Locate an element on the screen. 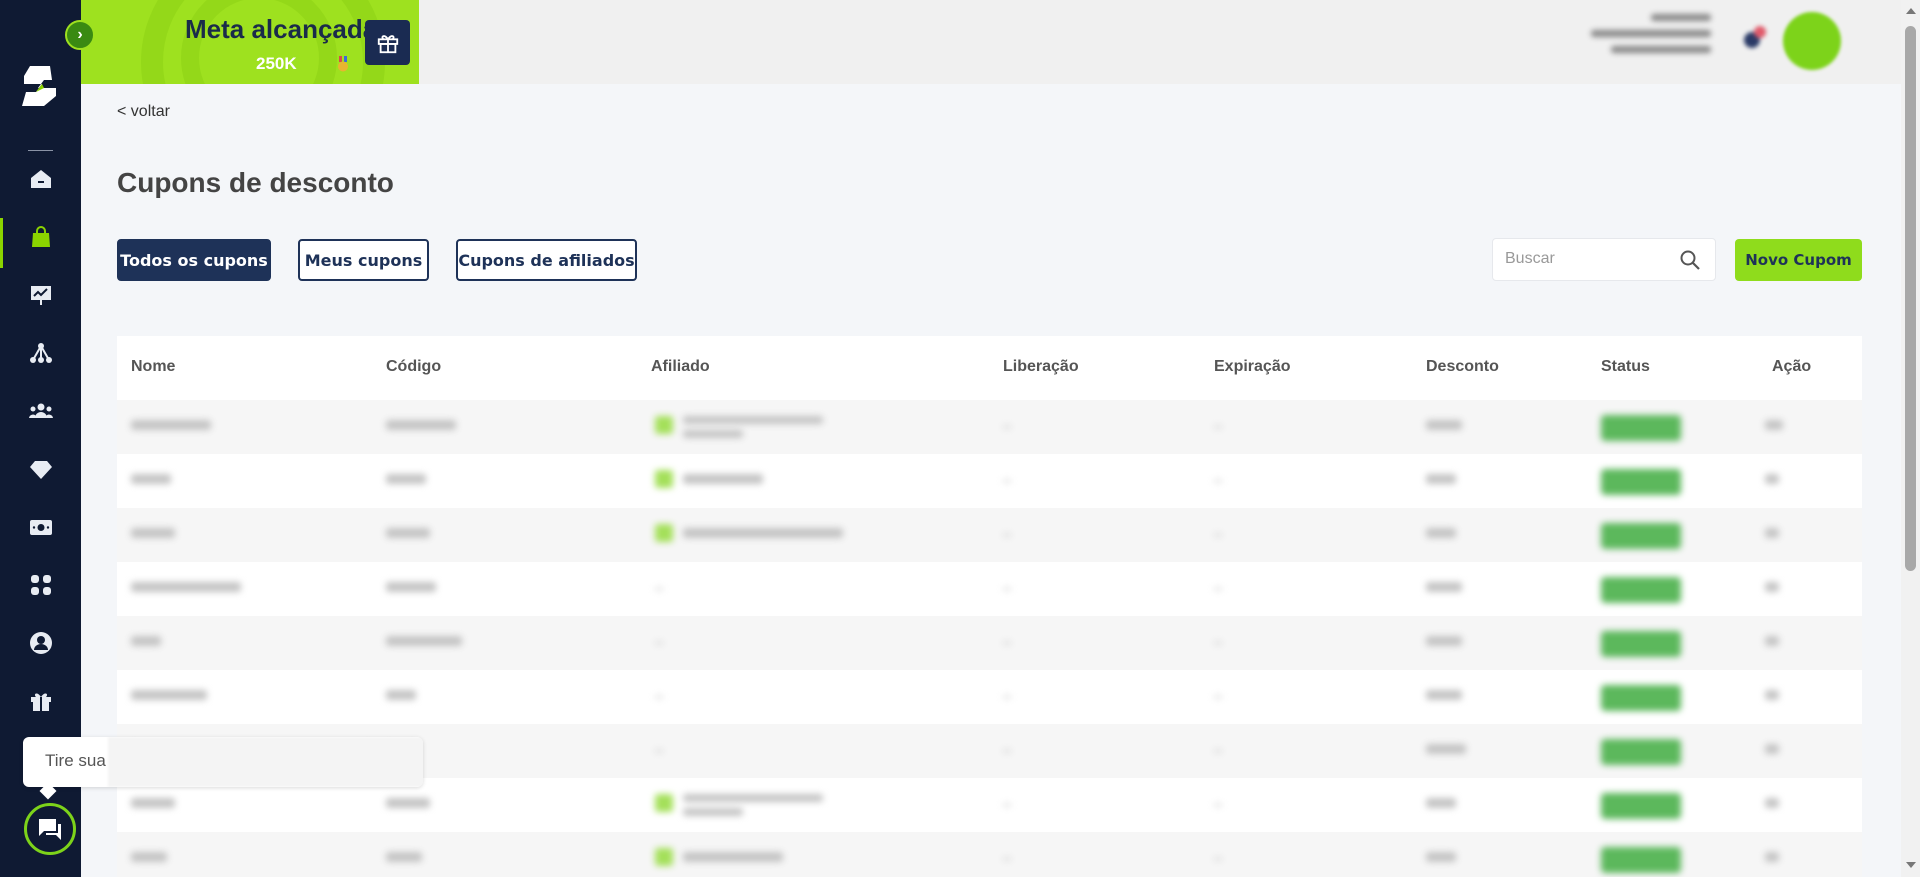 The image size is (1920, 877). sidebar-item-rewards is located at coordinates (40, 701).